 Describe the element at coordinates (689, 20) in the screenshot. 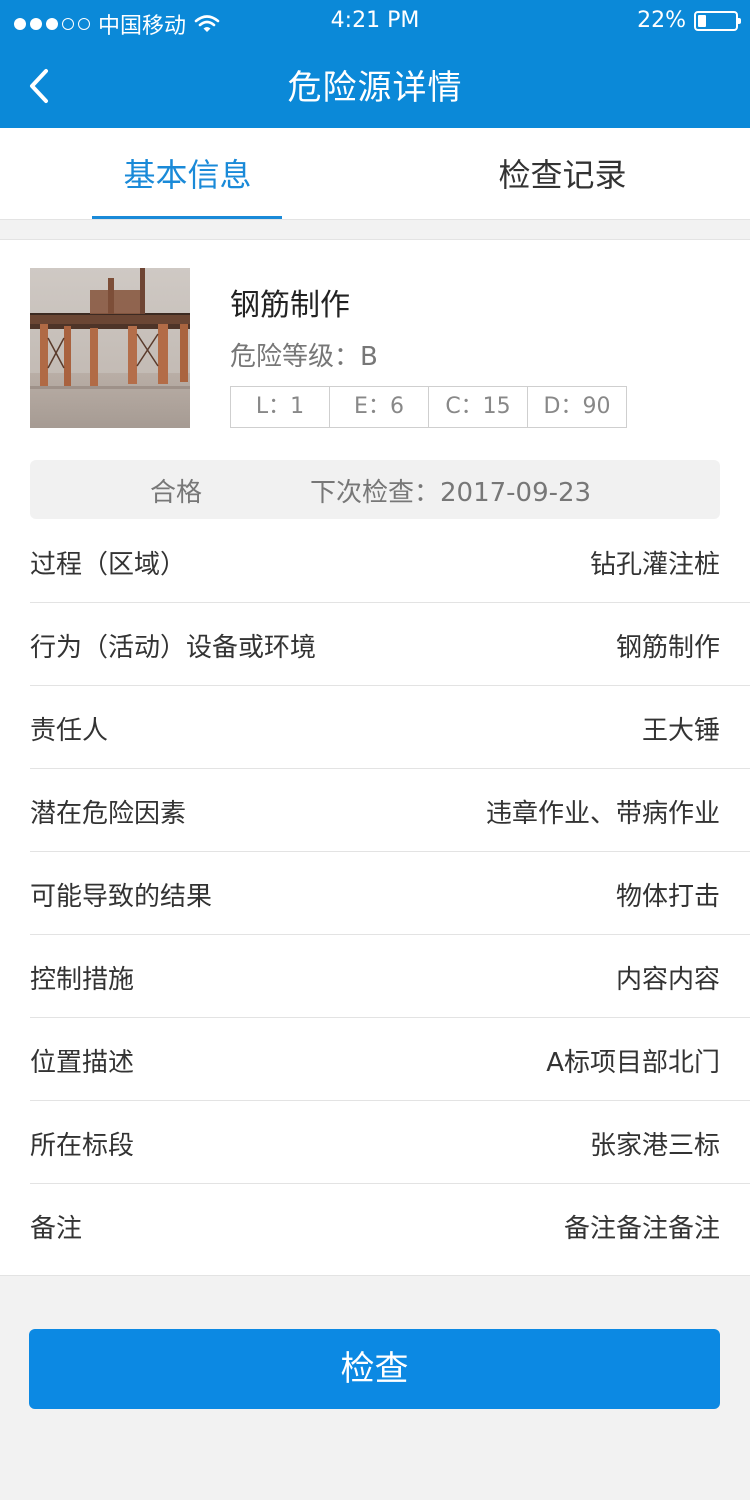

I see `status-right: 22%` at that location.